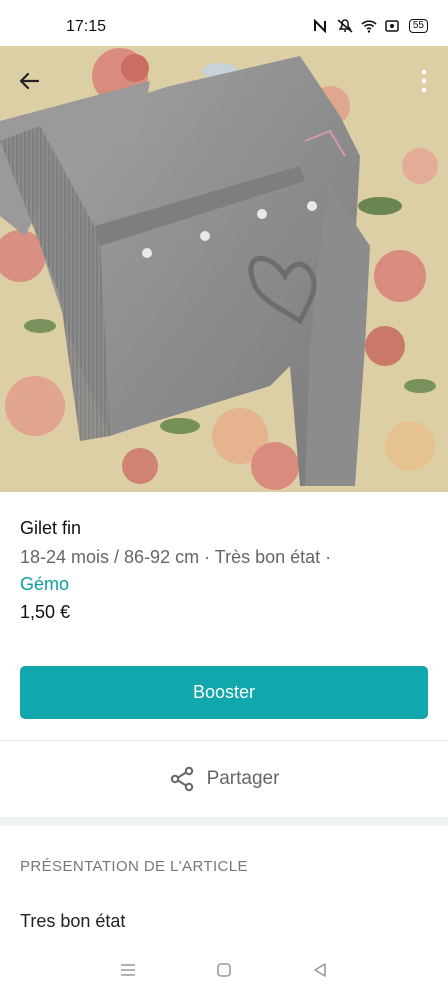 The height and width of the screenshot is (995, 448). What do you see at coordinates (45, 612) in the screenshot?
I see `item-price: 1,50 €` at bounding box center [45, 612].